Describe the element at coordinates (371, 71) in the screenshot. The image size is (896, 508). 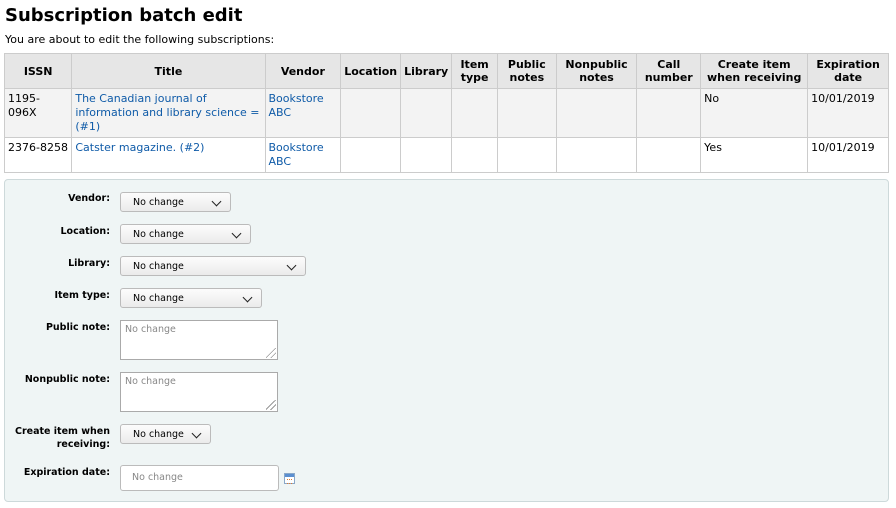
I see `col-location: Location` at that location.